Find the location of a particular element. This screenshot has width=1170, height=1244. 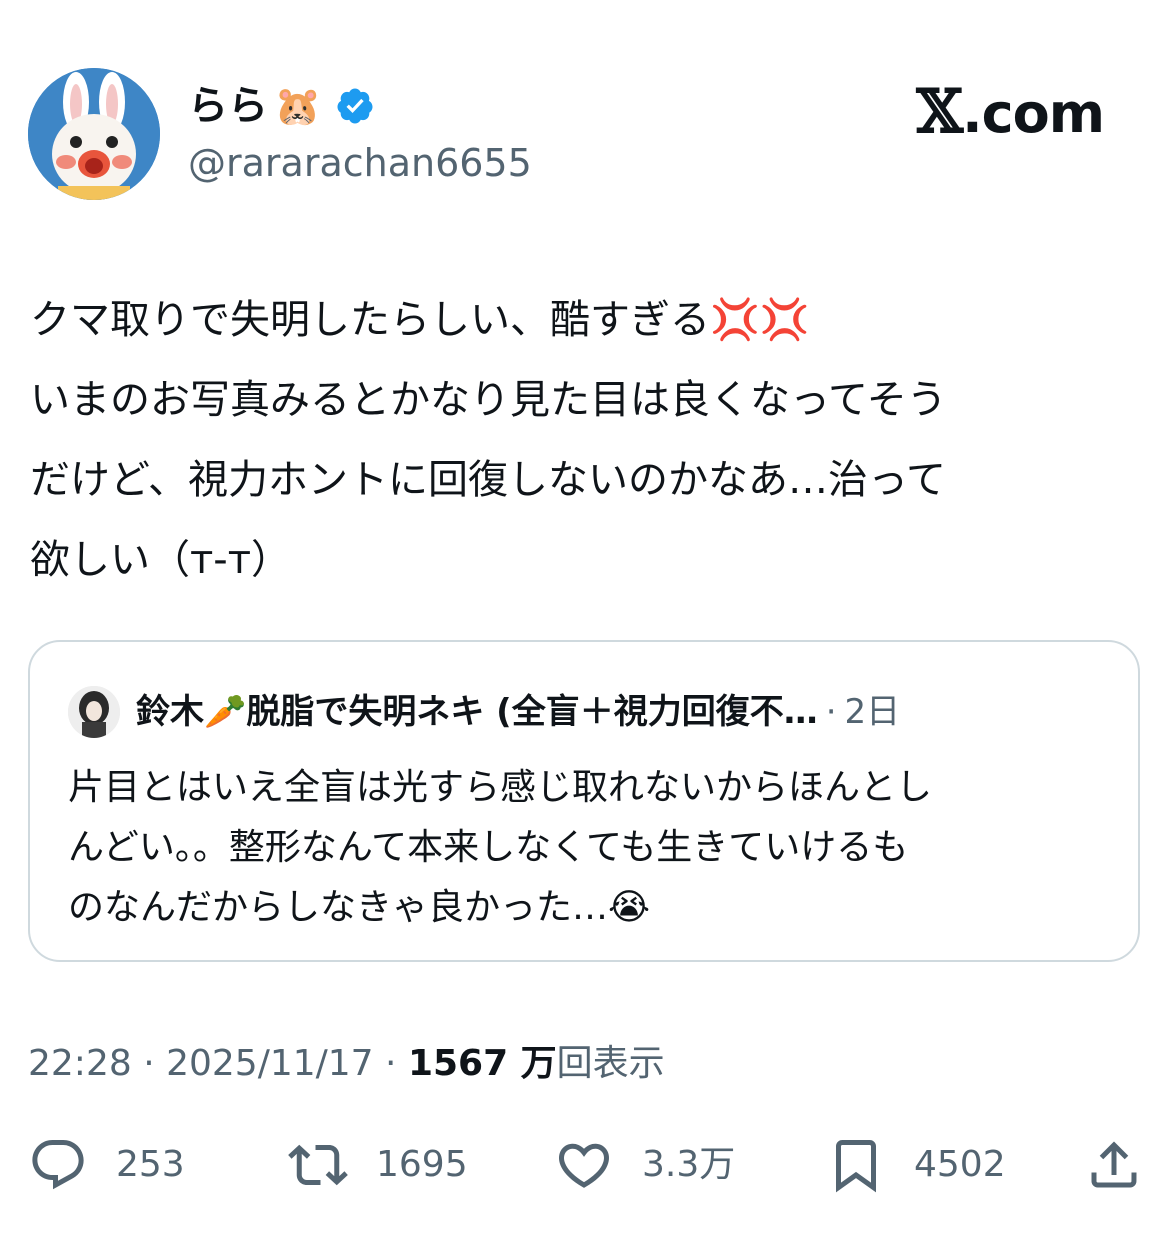

tweet-date: 2025/11/17 is located at coordinates (270, 1063).